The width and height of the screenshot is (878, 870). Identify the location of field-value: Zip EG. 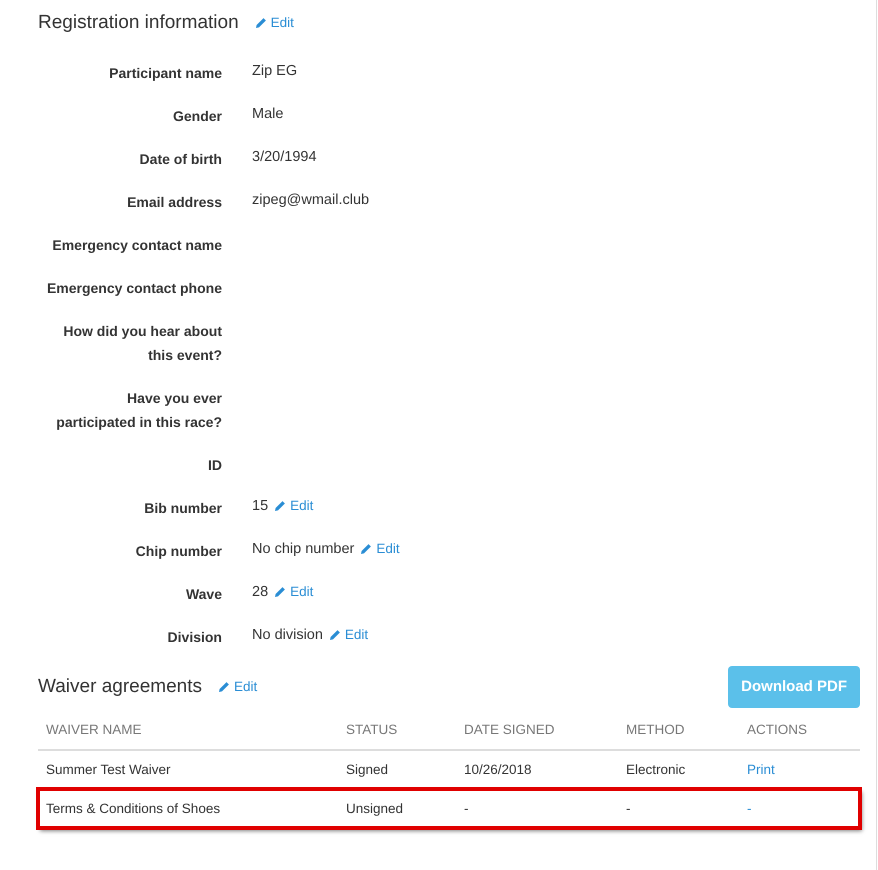
(275, 71).